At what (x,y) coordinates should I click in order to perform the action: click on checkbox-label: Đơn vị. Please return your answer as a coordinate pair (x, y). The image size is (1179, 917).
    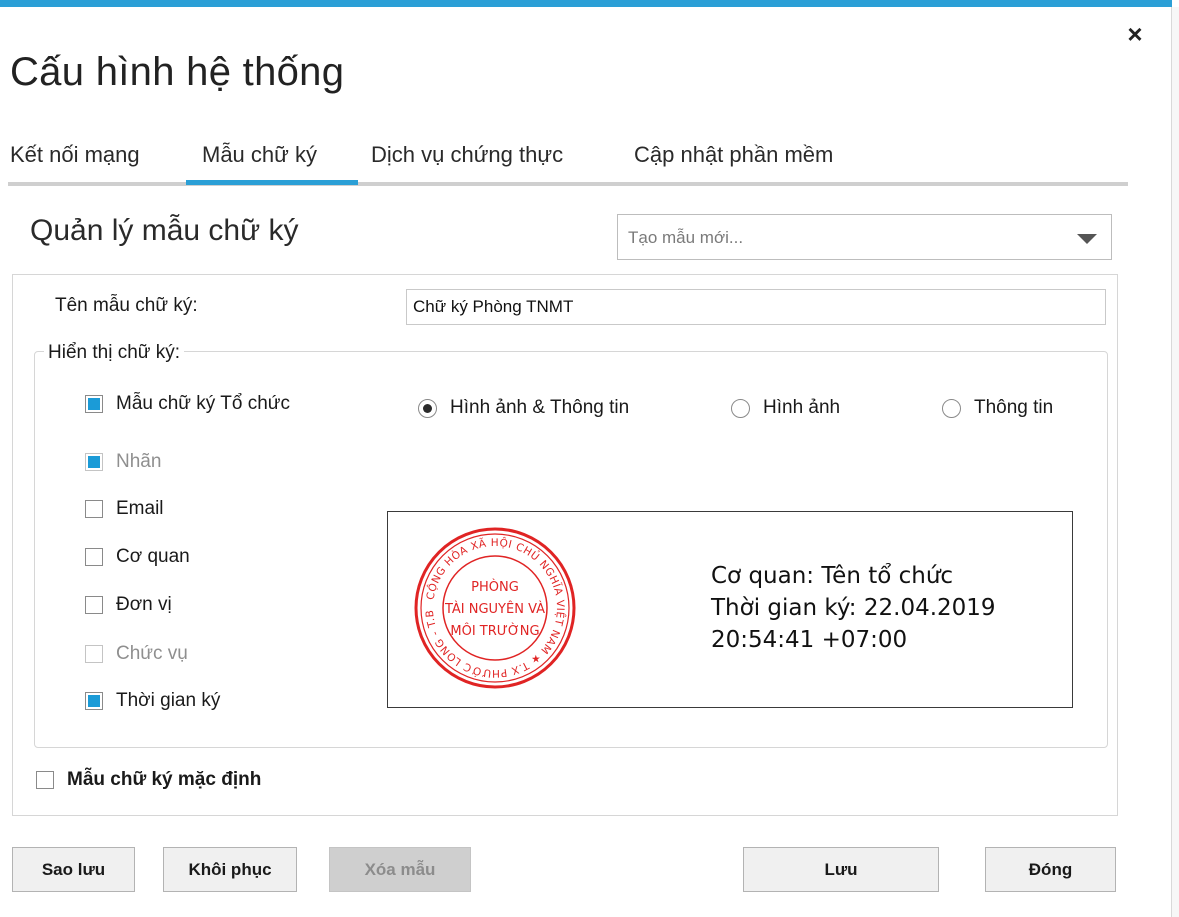
    Looking at the image, I should click on (144, 604).